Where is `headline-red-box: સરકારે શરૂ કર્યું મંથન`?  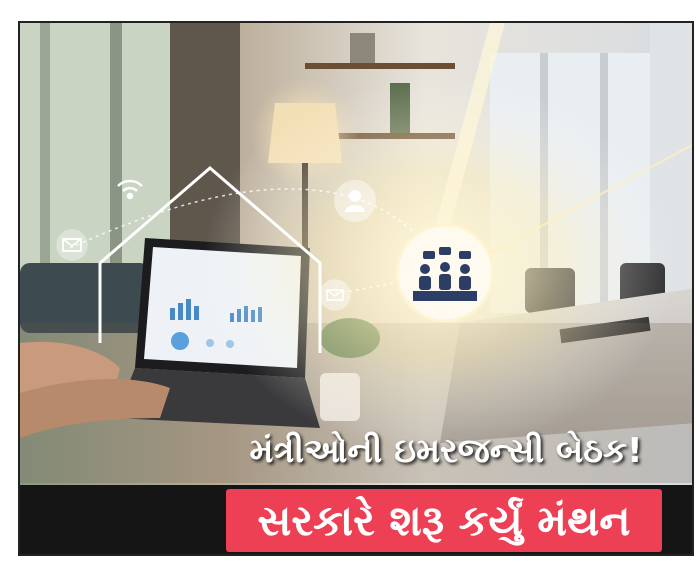 headline-red-box: સરકારે શરૂ કર્યું મંથન is located at coordinates (444, 520).